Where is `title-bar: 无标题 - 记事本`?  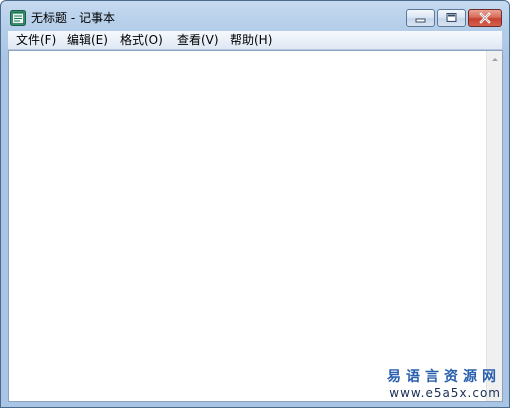
title-bar: 无标题 - 记事本 is located at coordinates (255, 16).